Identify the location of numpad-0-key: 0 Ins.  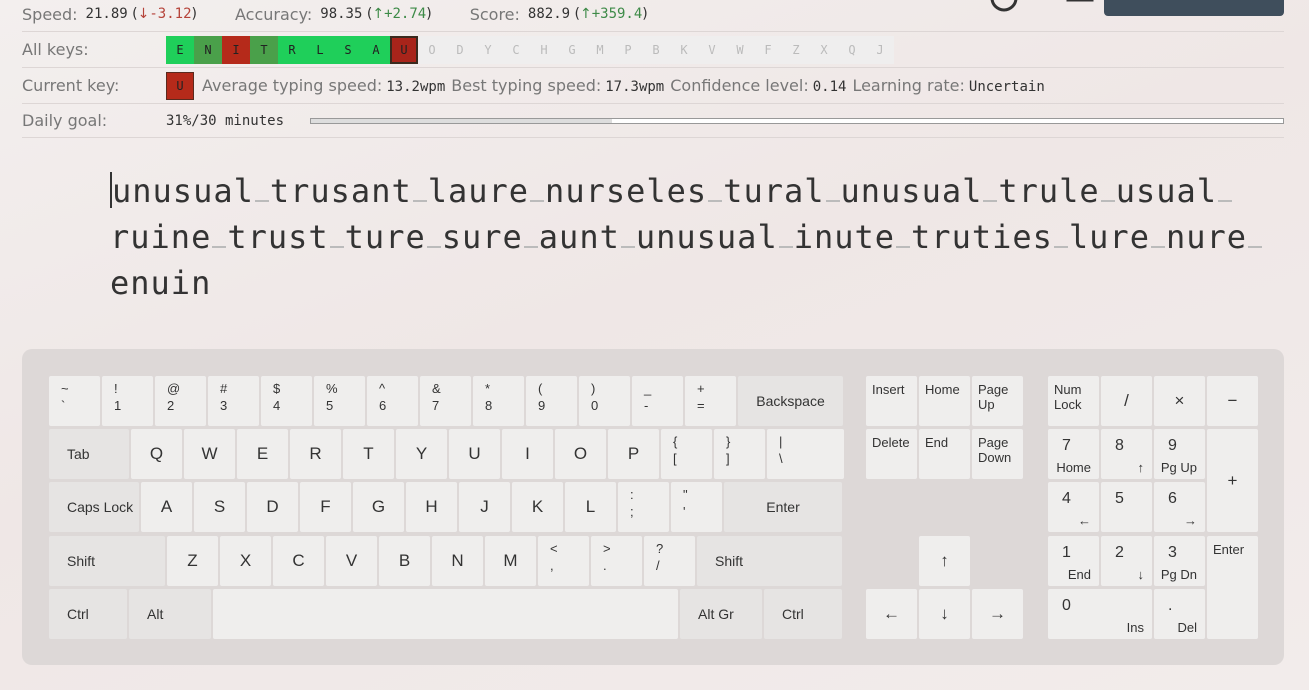
(1100, 614).